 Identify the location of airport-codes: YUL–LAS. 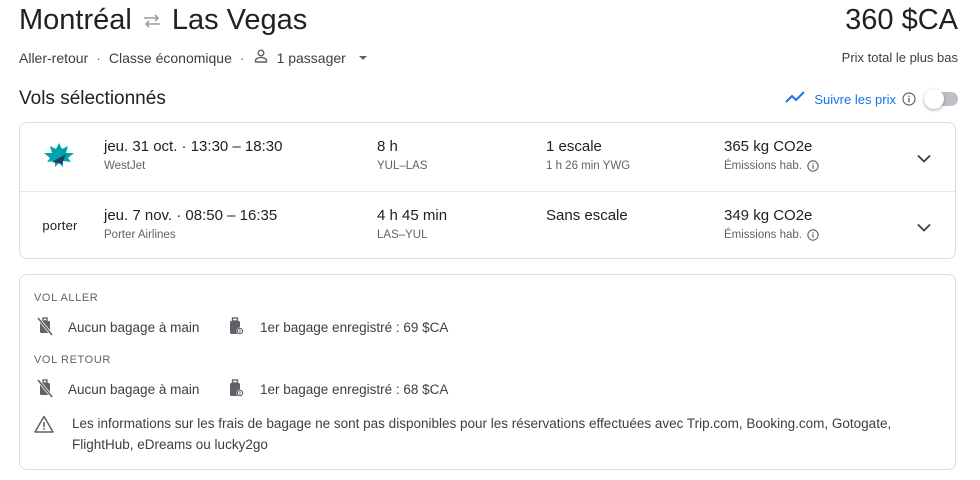
(402, 166).